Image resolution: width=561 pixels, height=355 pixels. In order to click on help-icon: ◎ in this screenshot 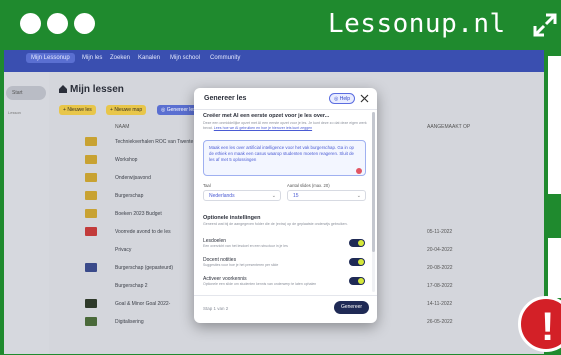, I will do `click(336, 99)`.